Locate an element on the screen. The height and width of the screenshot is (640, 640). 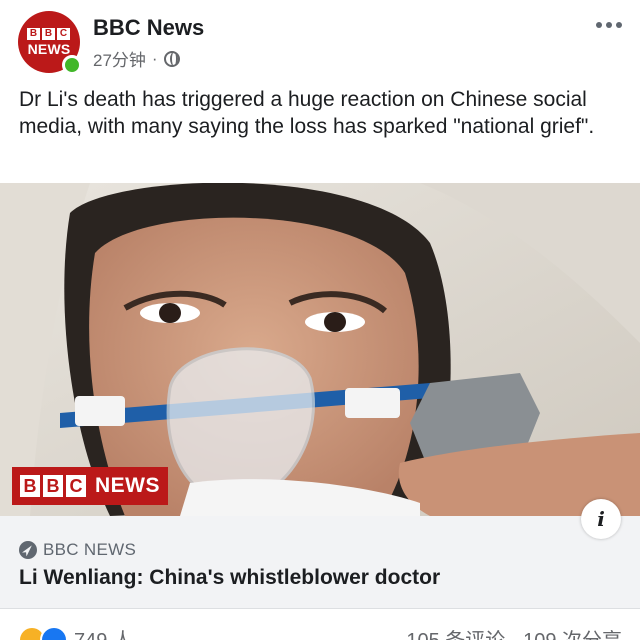
logo-letter: C is located at coordinates (63, 34).